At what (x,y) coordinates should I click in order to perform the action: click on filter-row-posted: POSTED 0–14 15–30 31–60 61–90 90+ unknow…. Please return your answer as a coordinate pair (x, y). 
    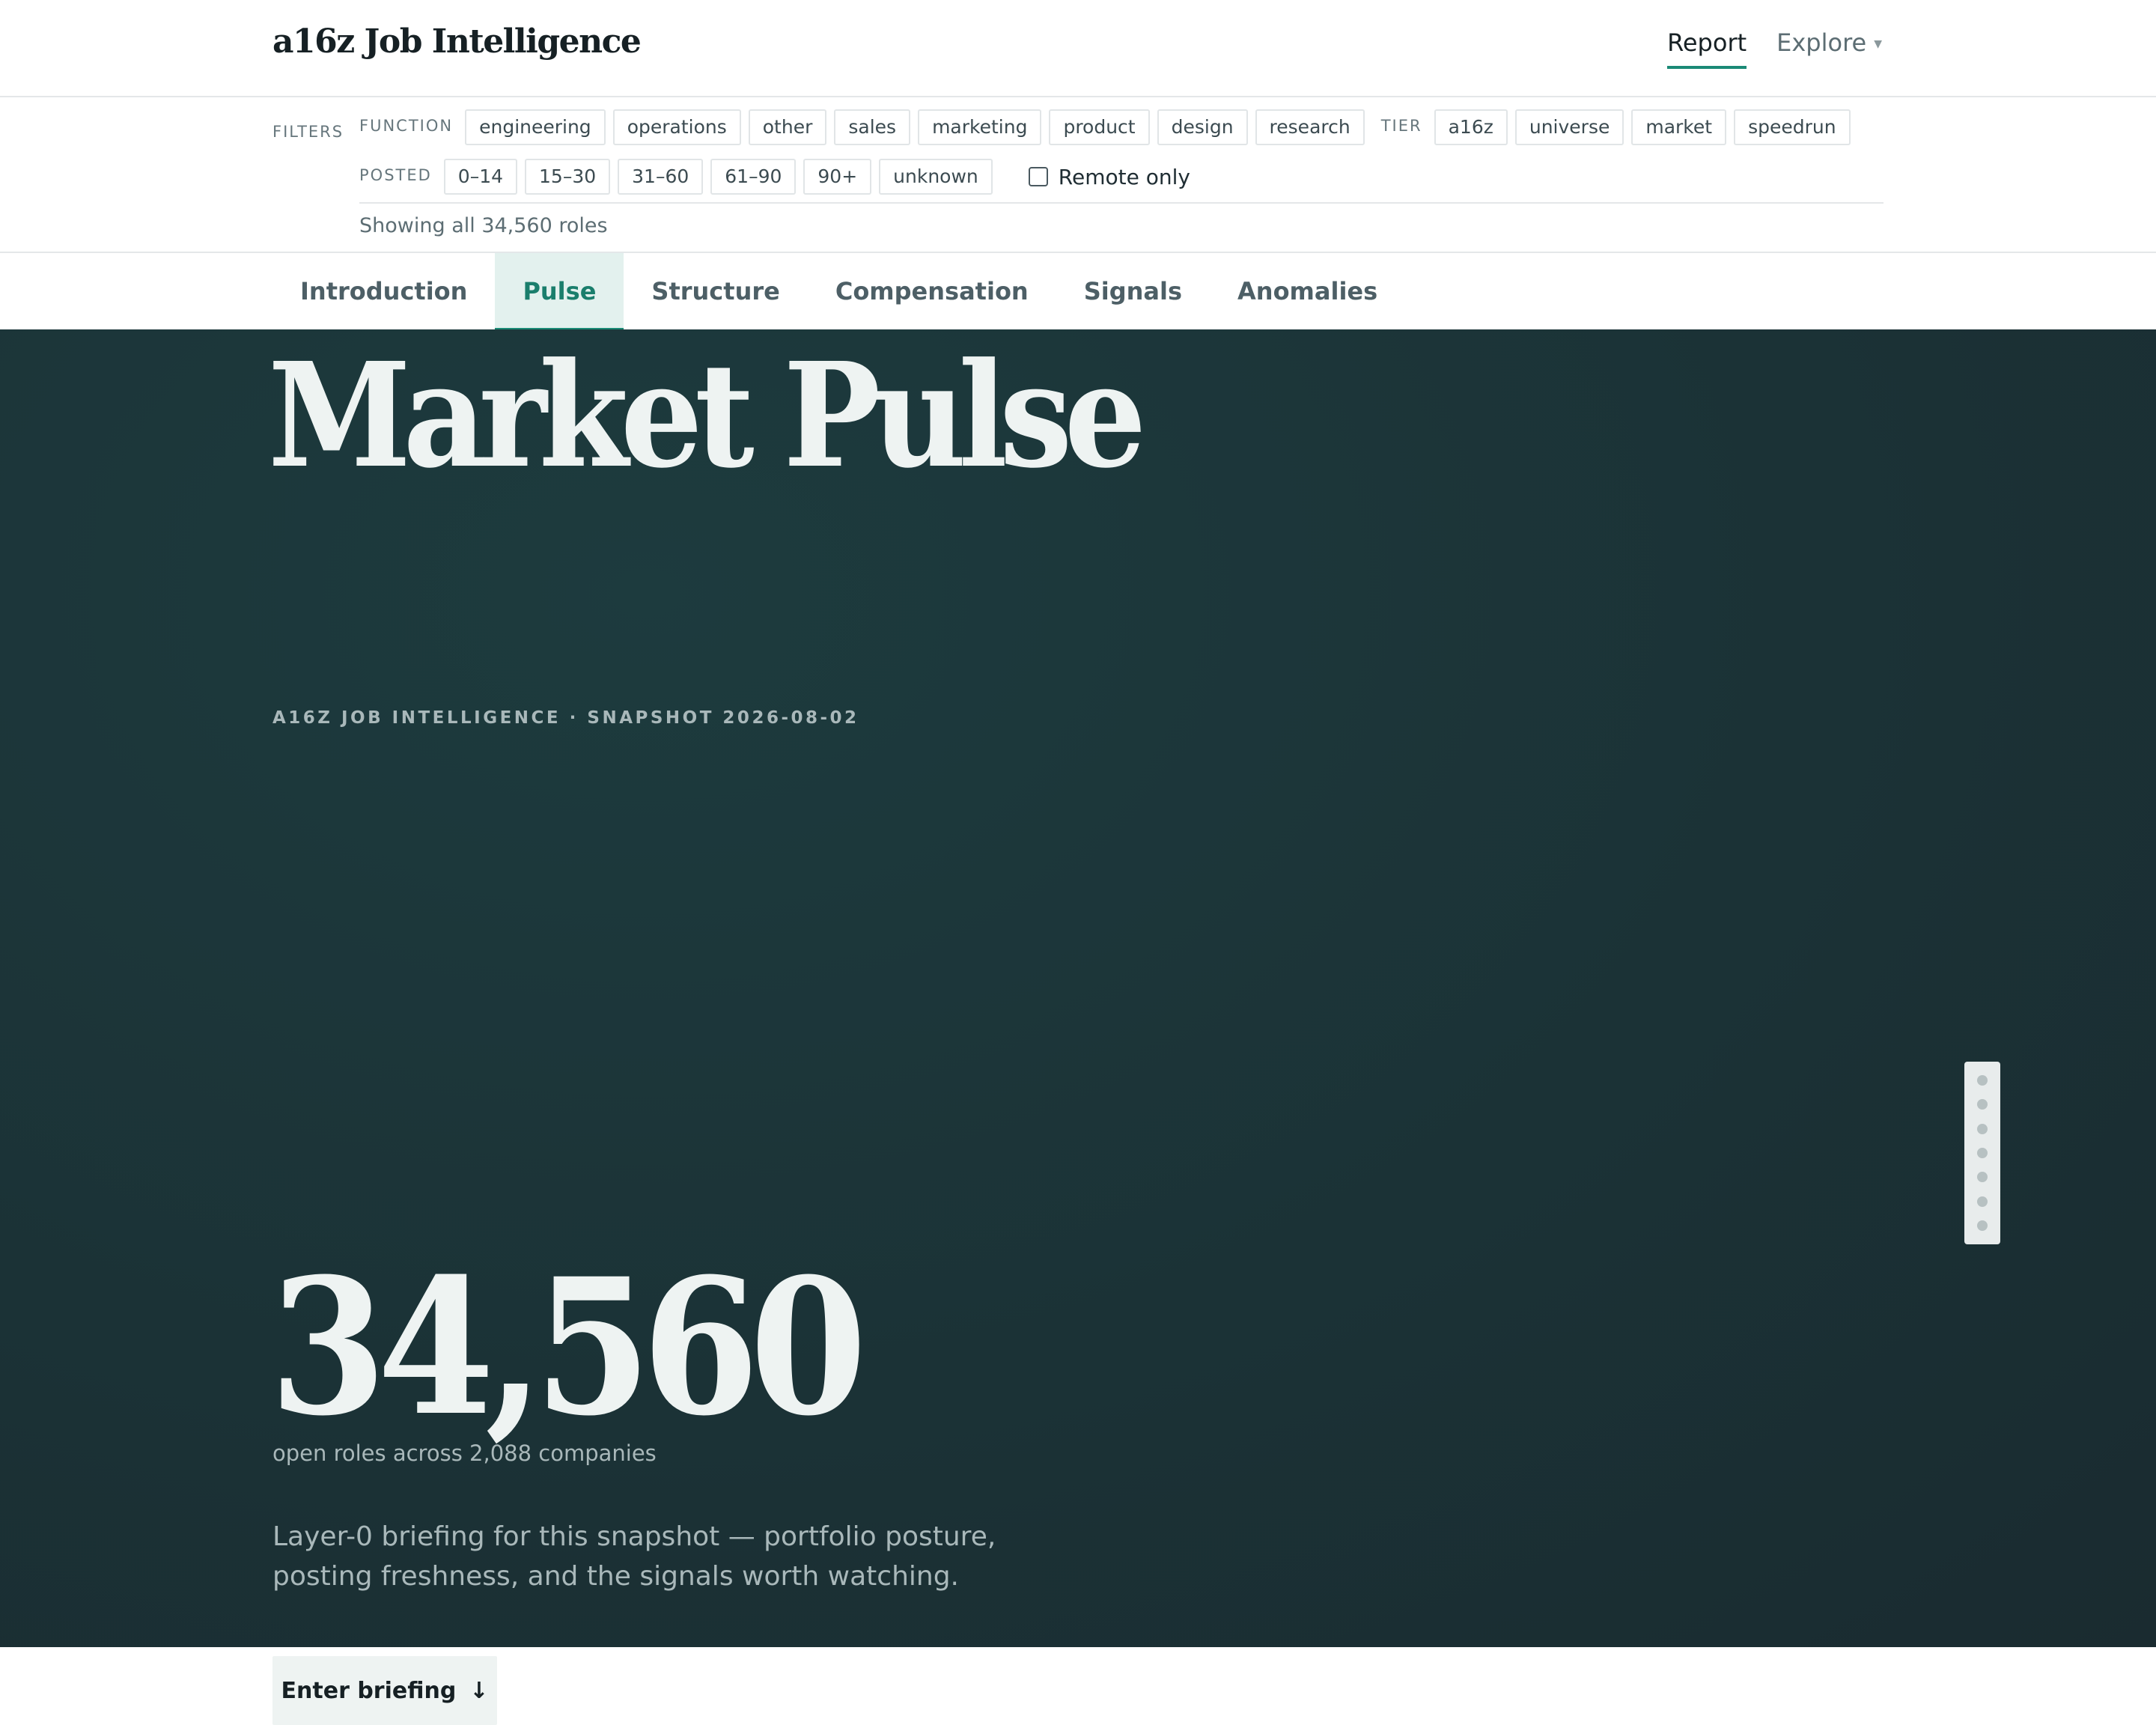
    Looking at the image, I should click on (774, 177).